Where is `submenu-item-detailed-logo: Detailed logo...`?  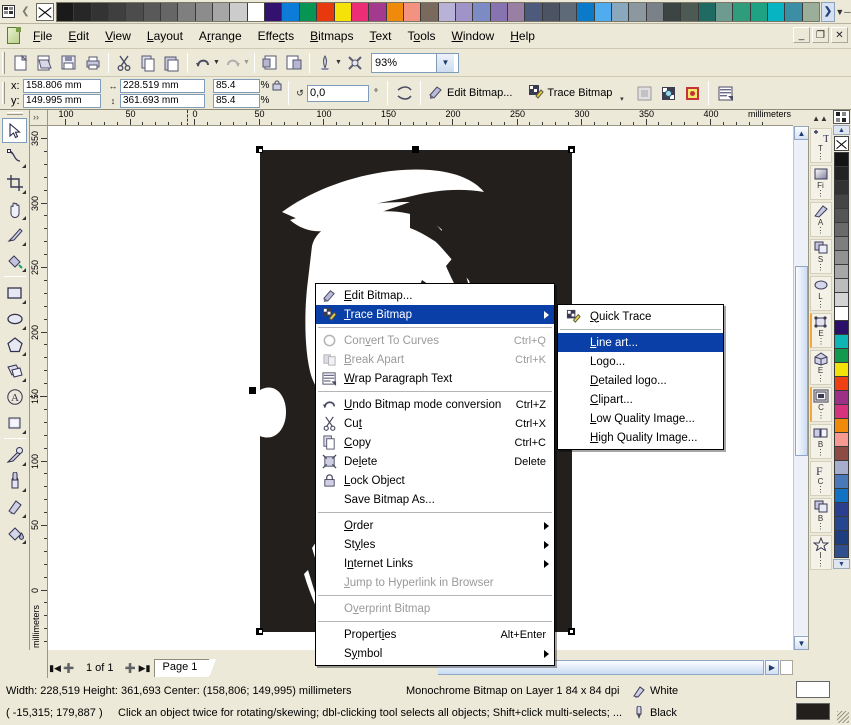
submenu-item-detailed-logo: Detailed logo... is located at coordinates (640, 380).